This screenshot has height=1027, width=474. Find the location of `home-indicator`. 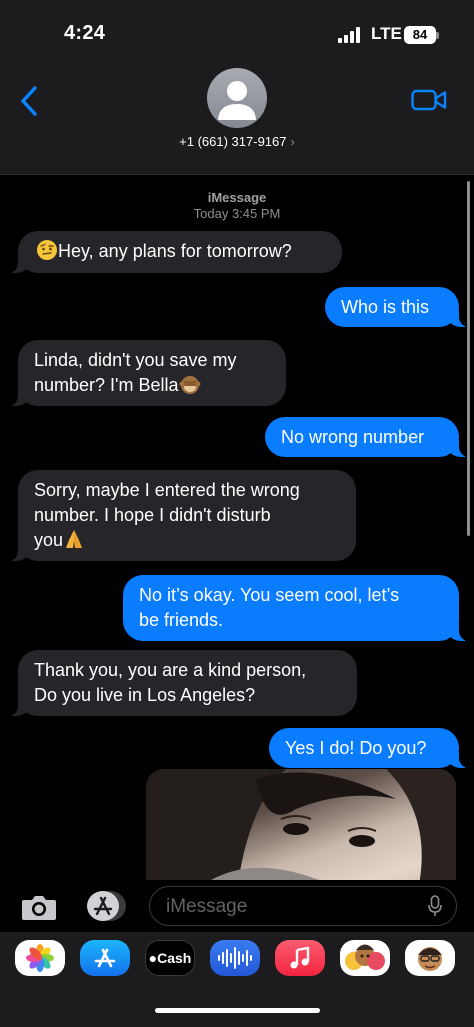

home-indicator is located at coordinates (237, 1010).